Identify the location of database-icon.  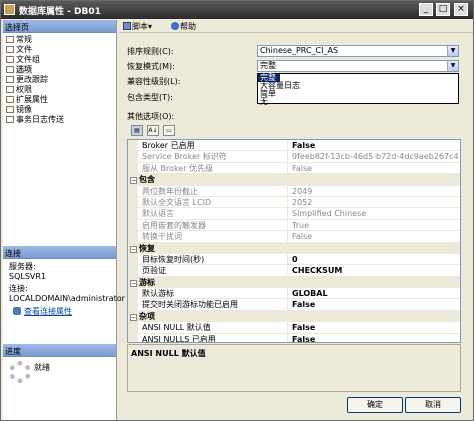
(9, 9).